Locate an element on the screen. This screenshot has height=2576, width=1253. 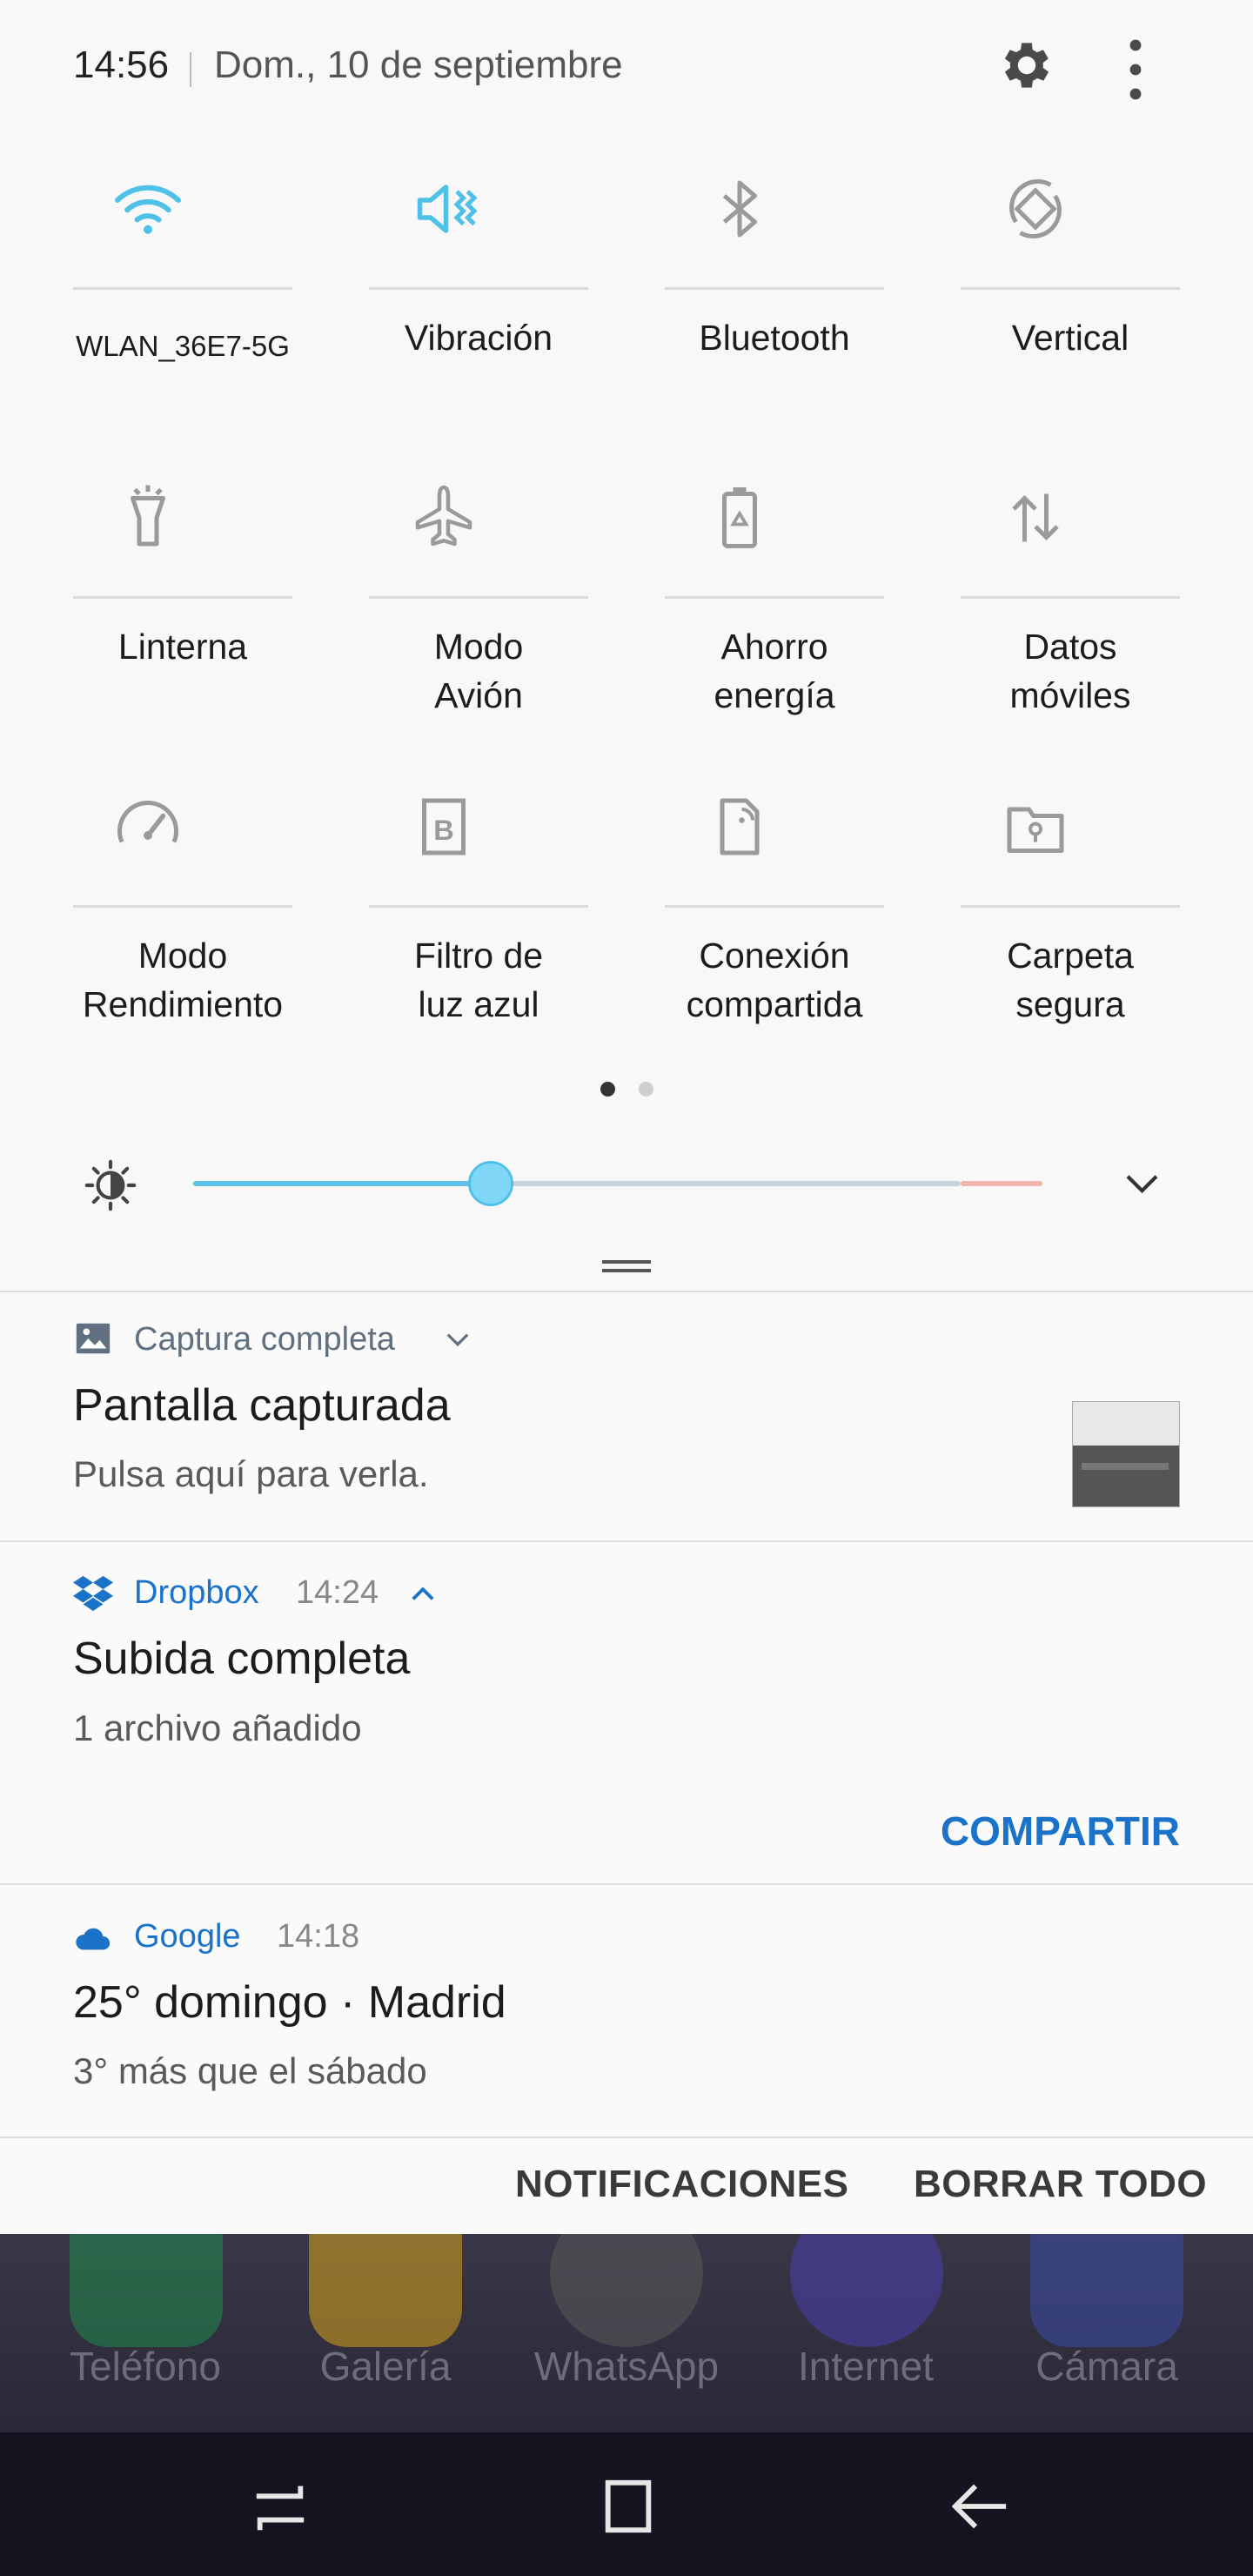
page-indicator is located at coordinates (626, 1090).